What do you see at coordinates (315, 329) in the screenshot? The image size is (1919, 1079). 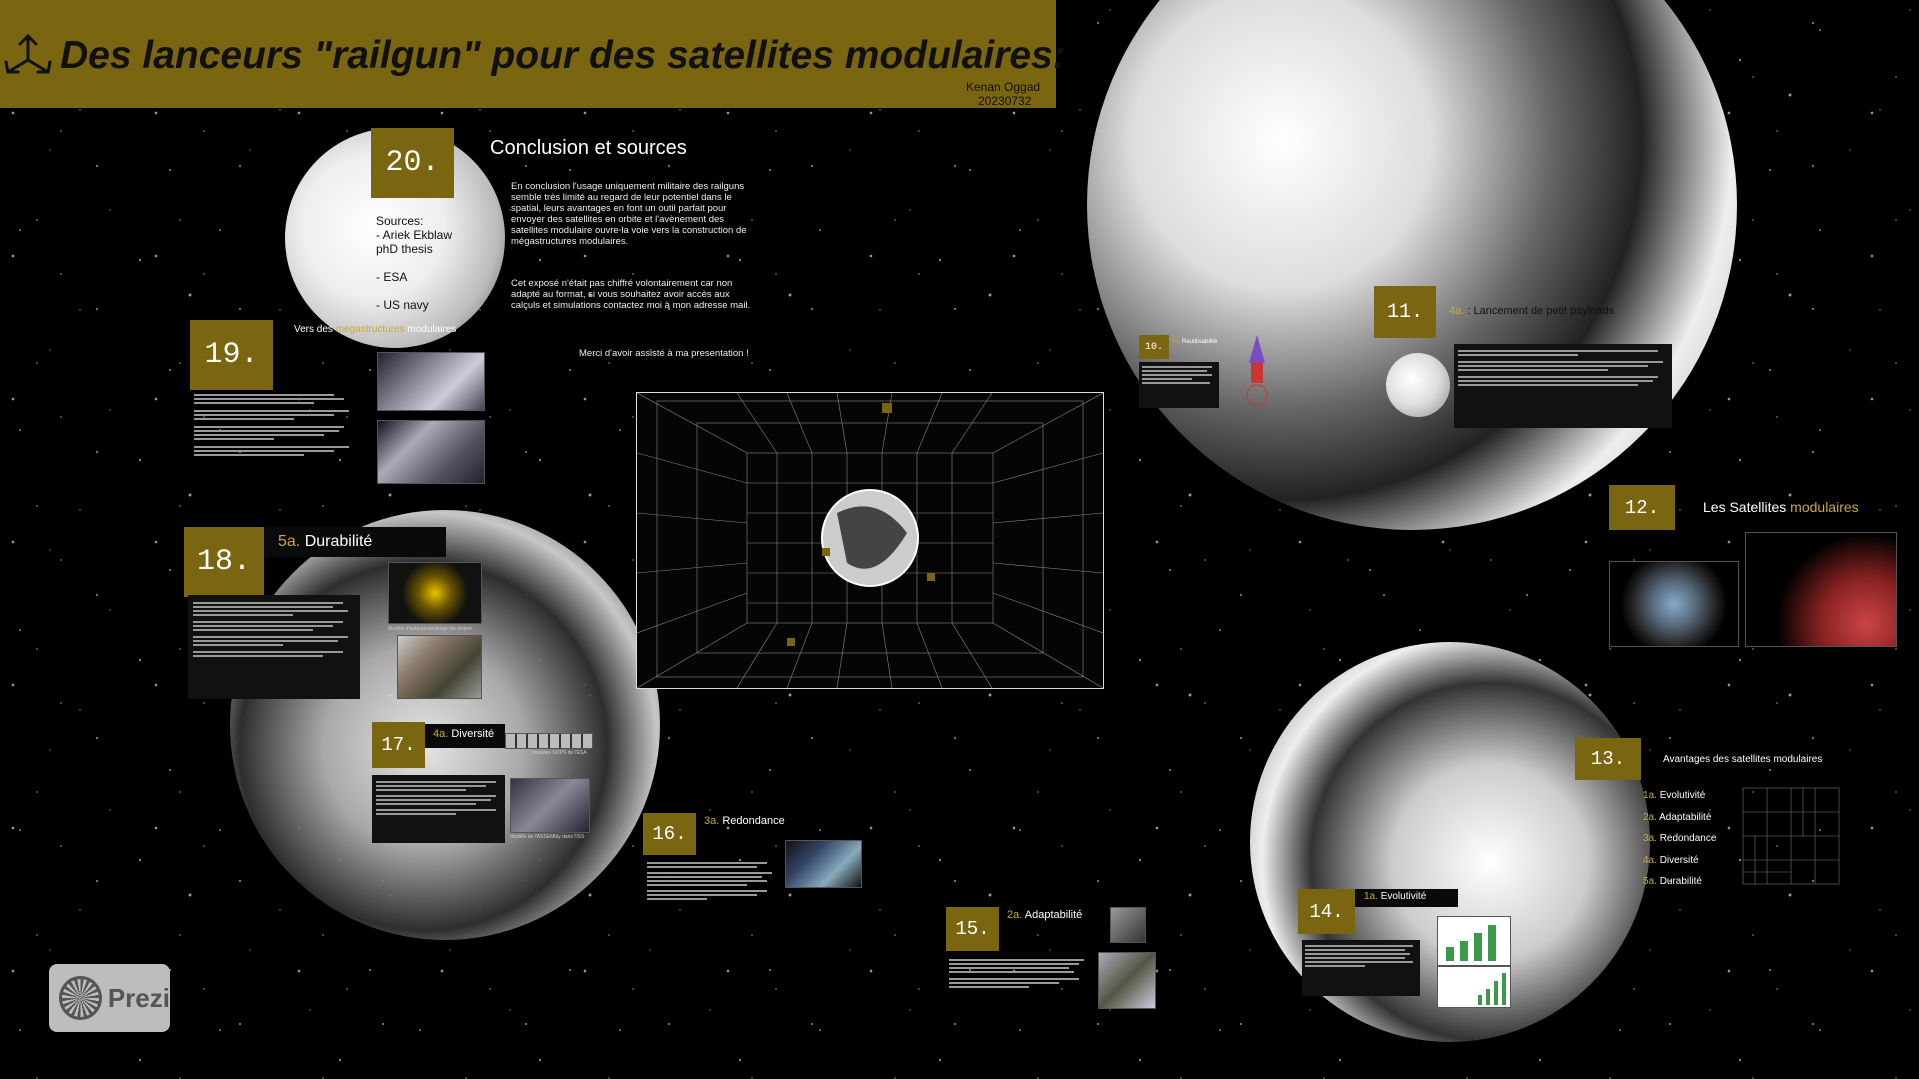 I see `section-19-title-prefix: Vers des` at bounding box center [315, 329].